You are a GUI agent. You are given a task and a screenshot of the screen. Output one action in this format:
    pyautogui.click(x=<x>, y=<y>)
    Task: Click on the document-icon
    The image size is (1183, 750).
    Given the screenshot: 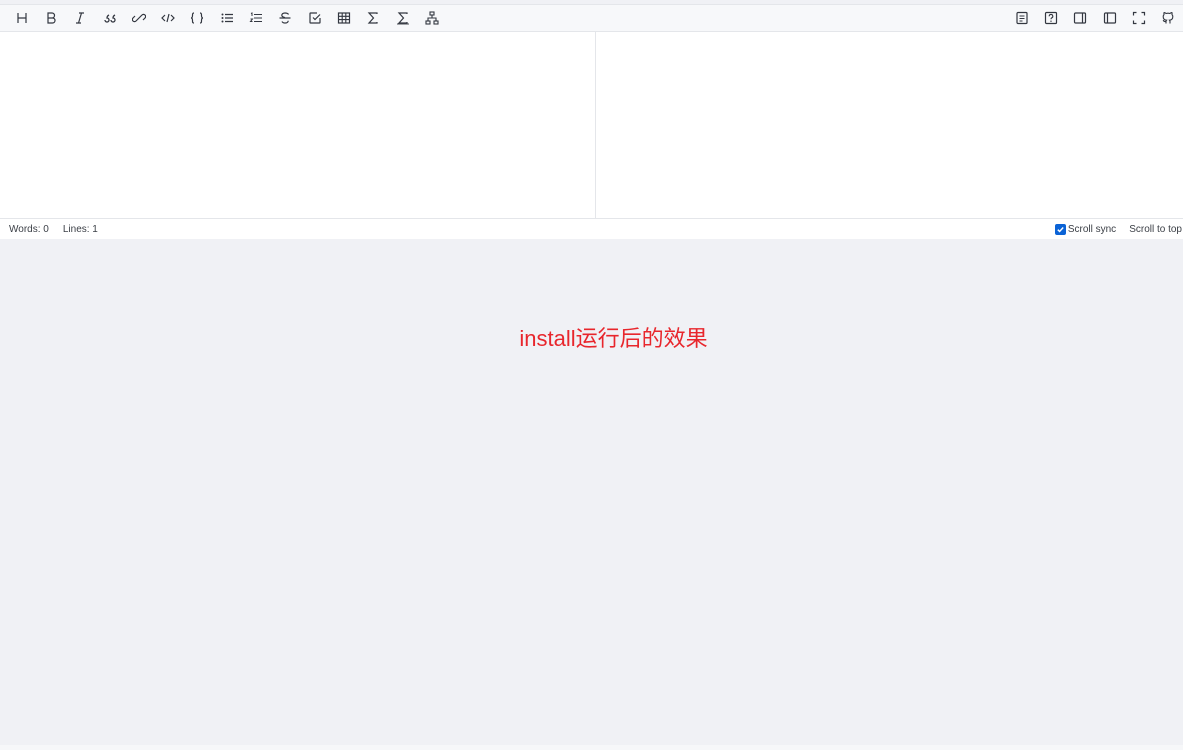 What is the action you would take?
    pyautogui.click(x=1022, y=18)
    